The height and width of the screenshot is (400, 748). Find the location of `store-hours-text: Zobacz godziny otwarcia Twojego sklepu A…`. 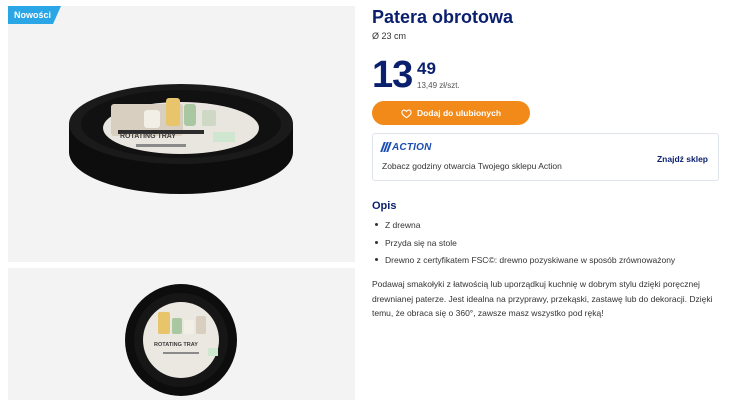

store-hours-text: Zobacz godziny otwarcia Twojego sklepu A… is located at coordinates (472, 166).